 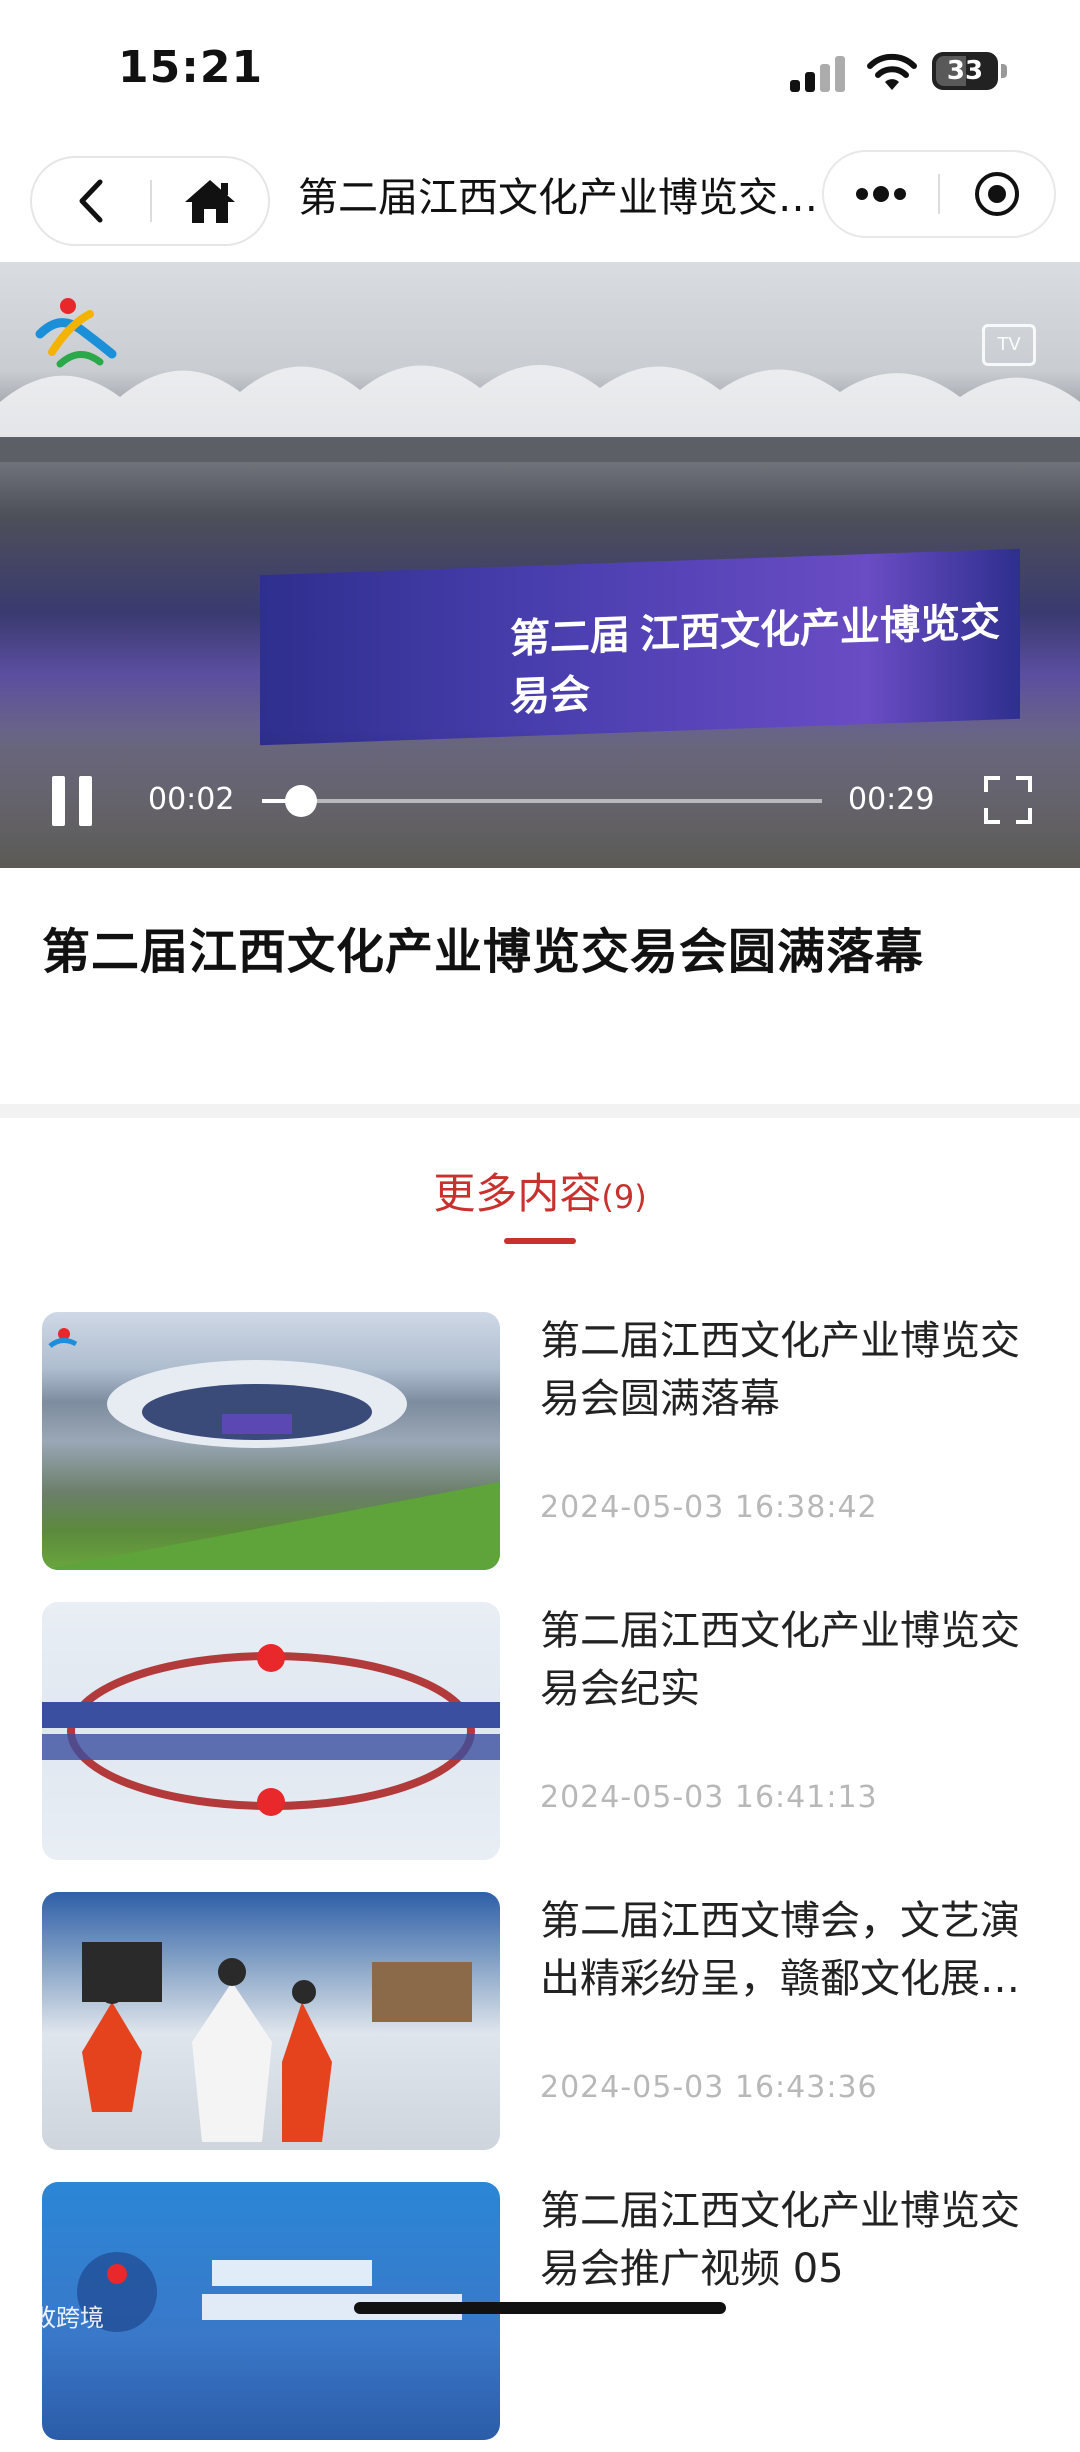 What do you see at coordinates (1008, 800) in the screenshot?
I see `fullscreen-icon` at bounding box center [1008, 800].